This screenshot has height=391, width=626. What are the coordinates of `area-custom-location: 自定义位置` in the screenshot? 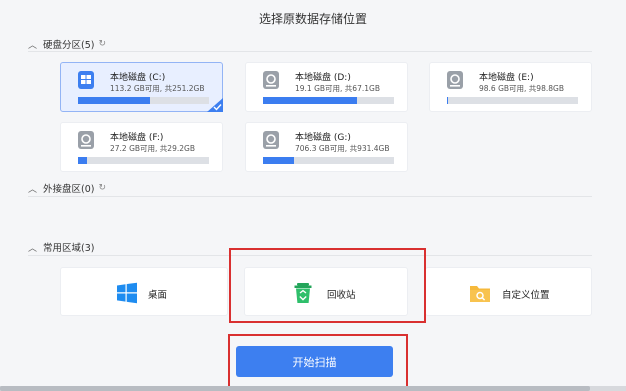 It's located at (508, 291).